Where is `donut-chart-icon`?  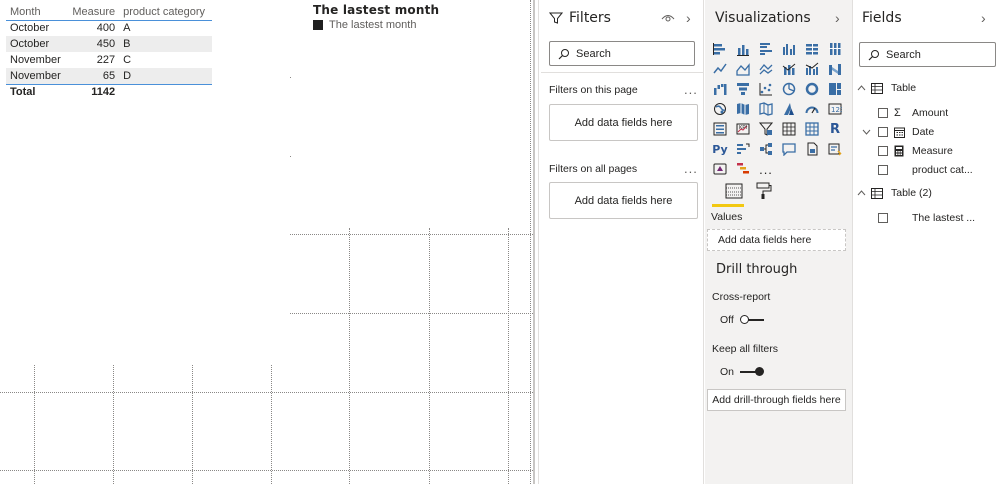 donut-chart-icon is located at coordinates (812, 89).